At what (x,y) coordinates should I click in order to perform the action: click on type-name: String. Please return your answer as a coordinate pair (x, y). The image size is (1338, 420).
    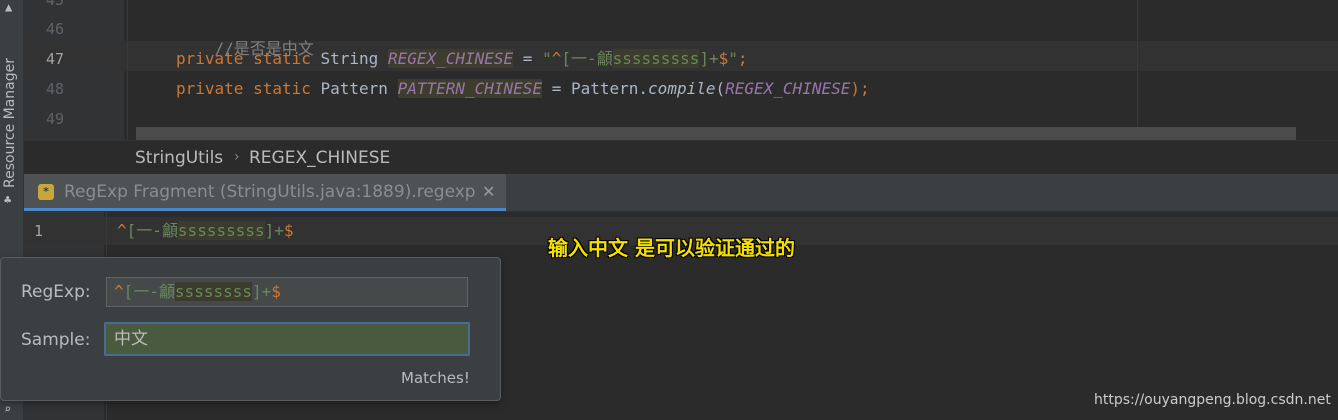
    Looking at the image, I should click on (349, 58).